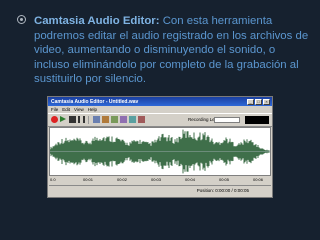  What do you see at coordinates (96, 119) in the screenshot?
I see `cut-icon` at bounding box center [96, 119].